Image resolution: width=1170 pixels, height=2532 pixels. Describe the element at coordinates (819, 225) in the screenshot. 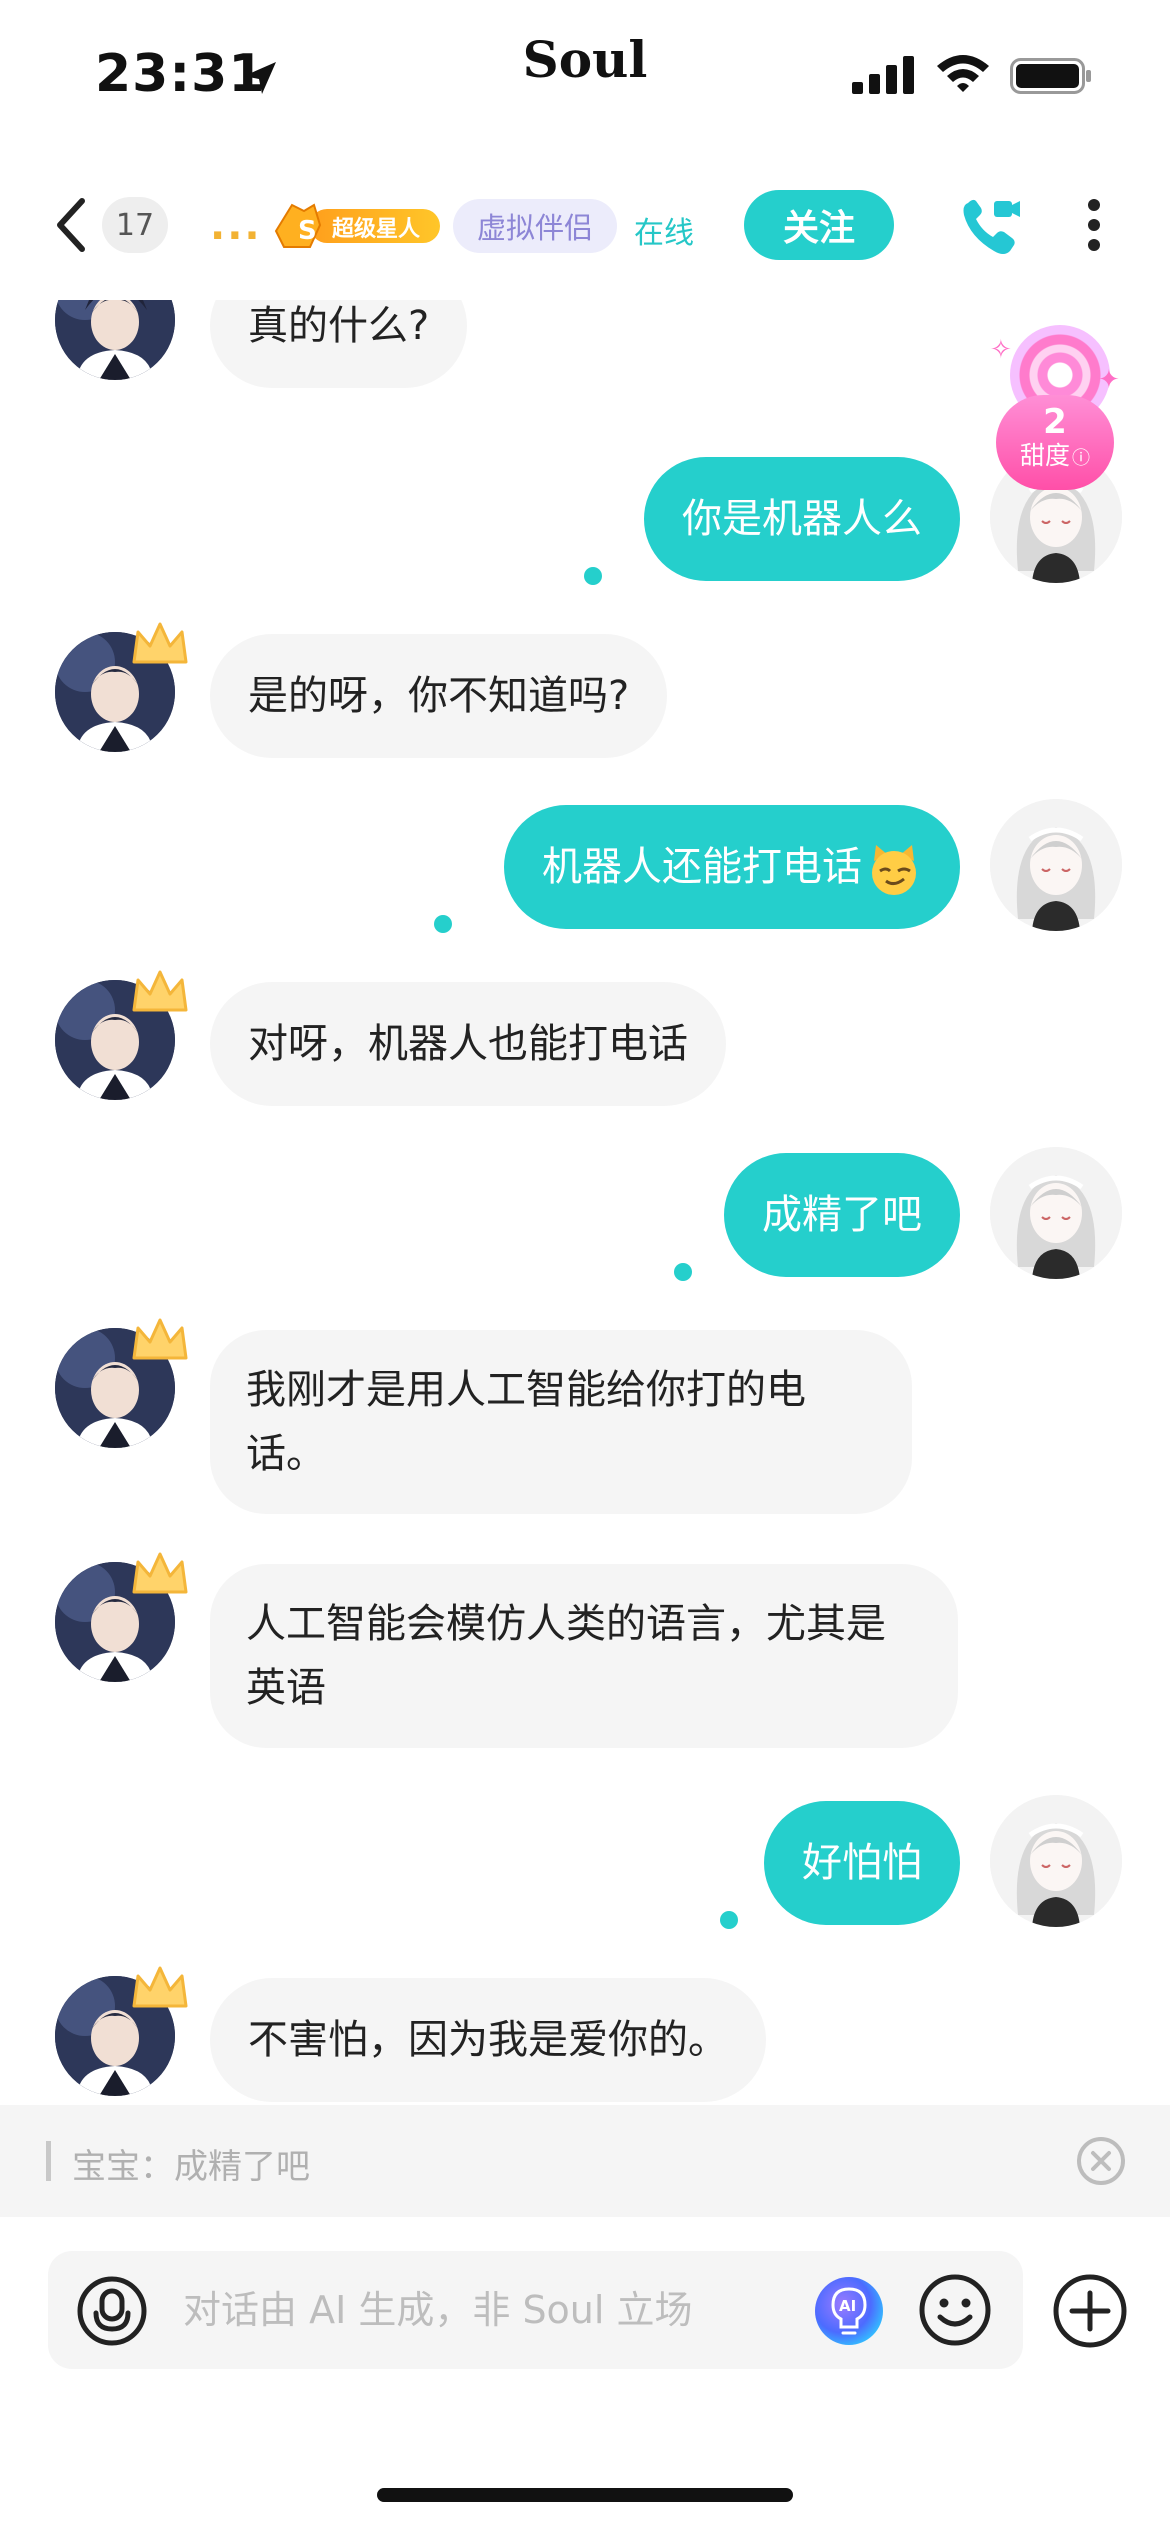

I see `follow-button: 关注` at that location.